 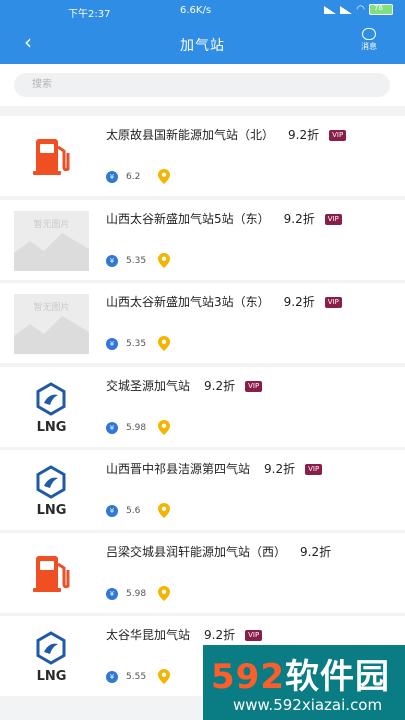 I want to click on station-name: 太原故县国新能源加气站（北）, so click(x=190, y=135).